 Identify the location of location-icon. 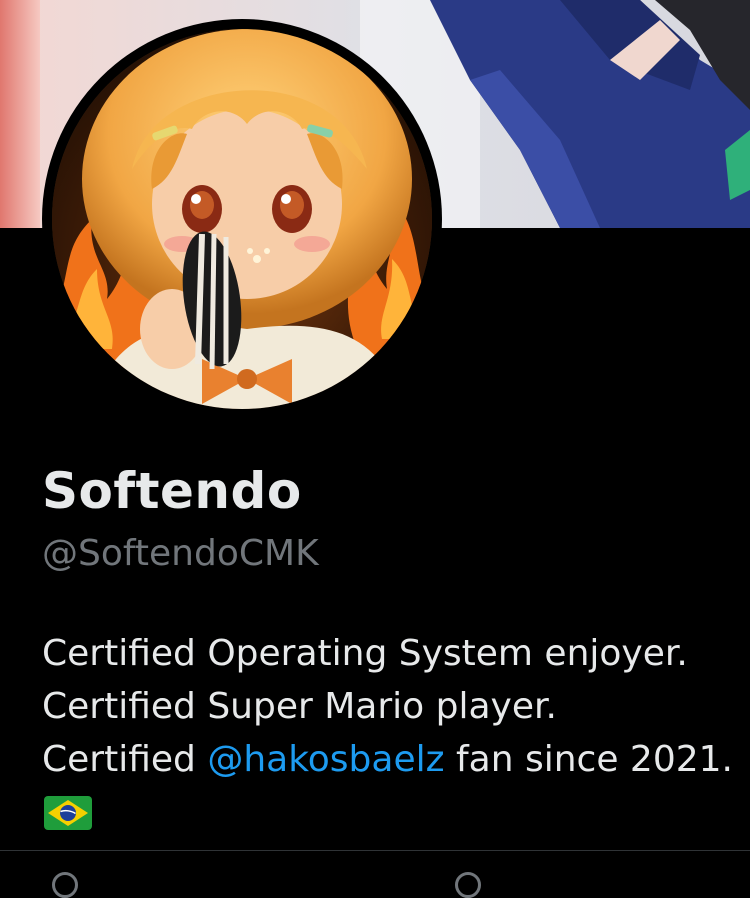
(65, 885).